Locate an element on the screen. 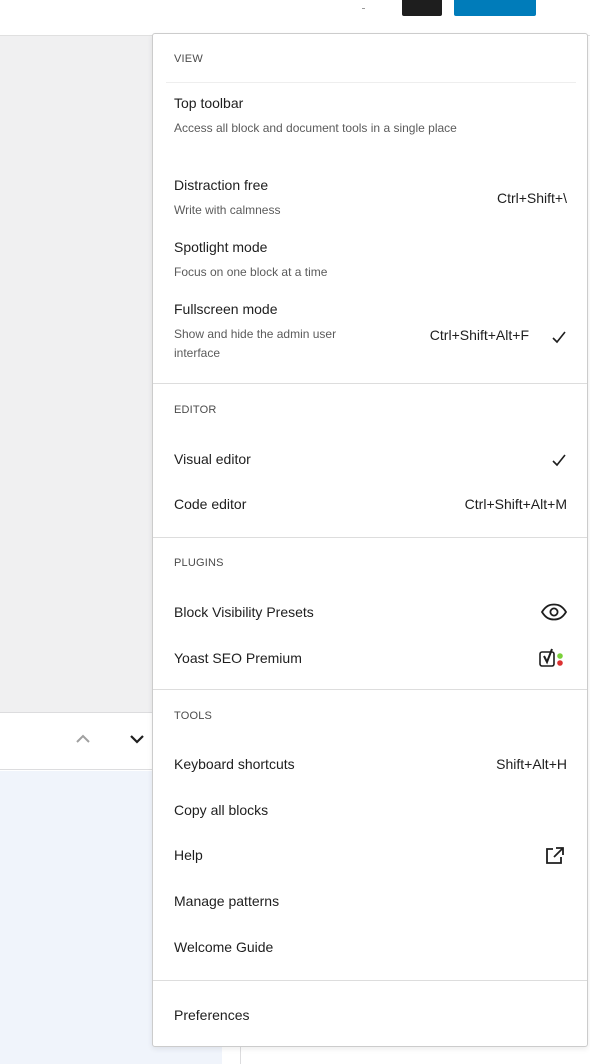 The image size is (590, 1064). menu-item-label: Code editor is located at coordinates (210, 504).